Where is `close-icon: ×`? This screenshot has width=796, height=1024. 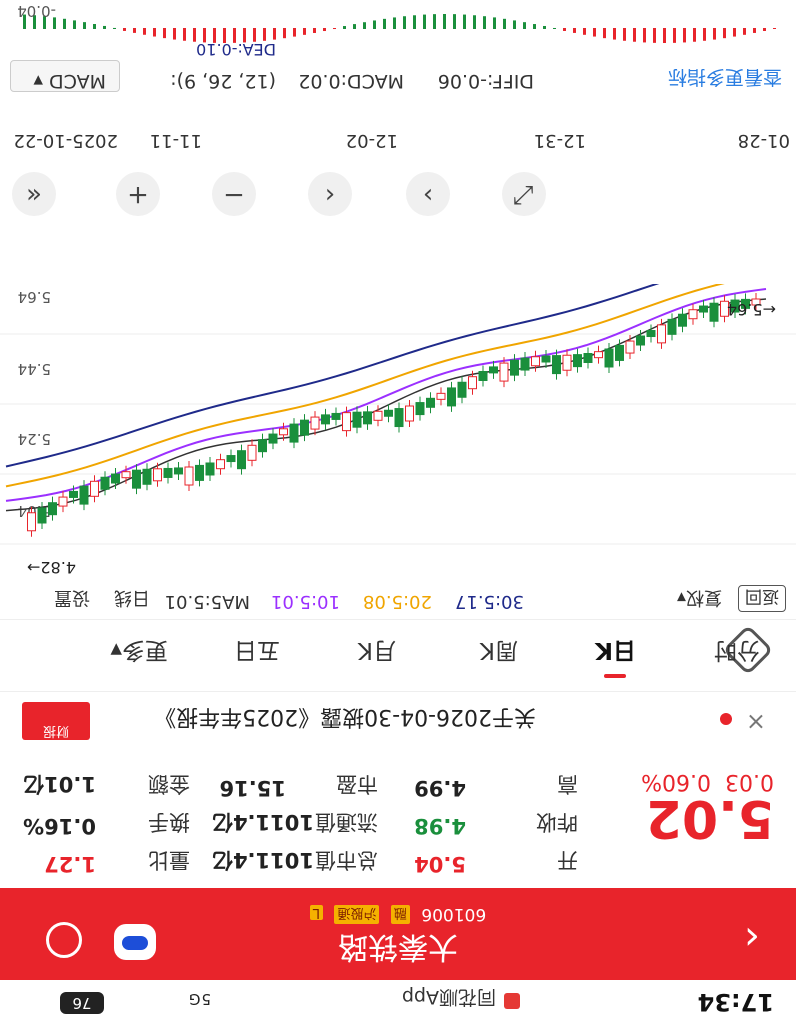 close-icon: × is located at coordinates (756, 722).